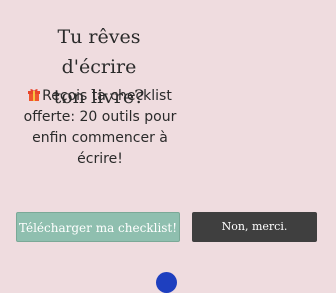  Describe the element at coordinates (100, 159) in the screenshot. I see `offer-line-4: écrire!` at that location.